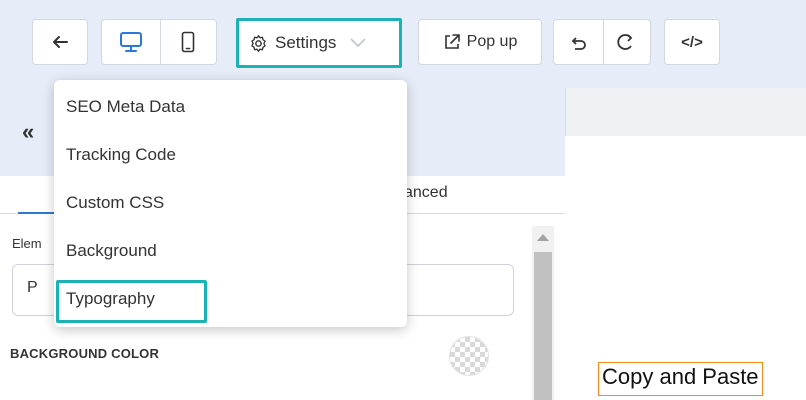 The height and width of the screenshot is (400, 806). I want to click on panel-scrollbar, so click(543, 313).